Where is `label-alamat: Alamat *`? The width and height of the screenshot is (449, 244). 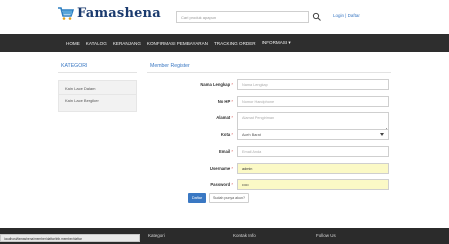
label-alamat: Alamat * is located at coordinates (224, 117).